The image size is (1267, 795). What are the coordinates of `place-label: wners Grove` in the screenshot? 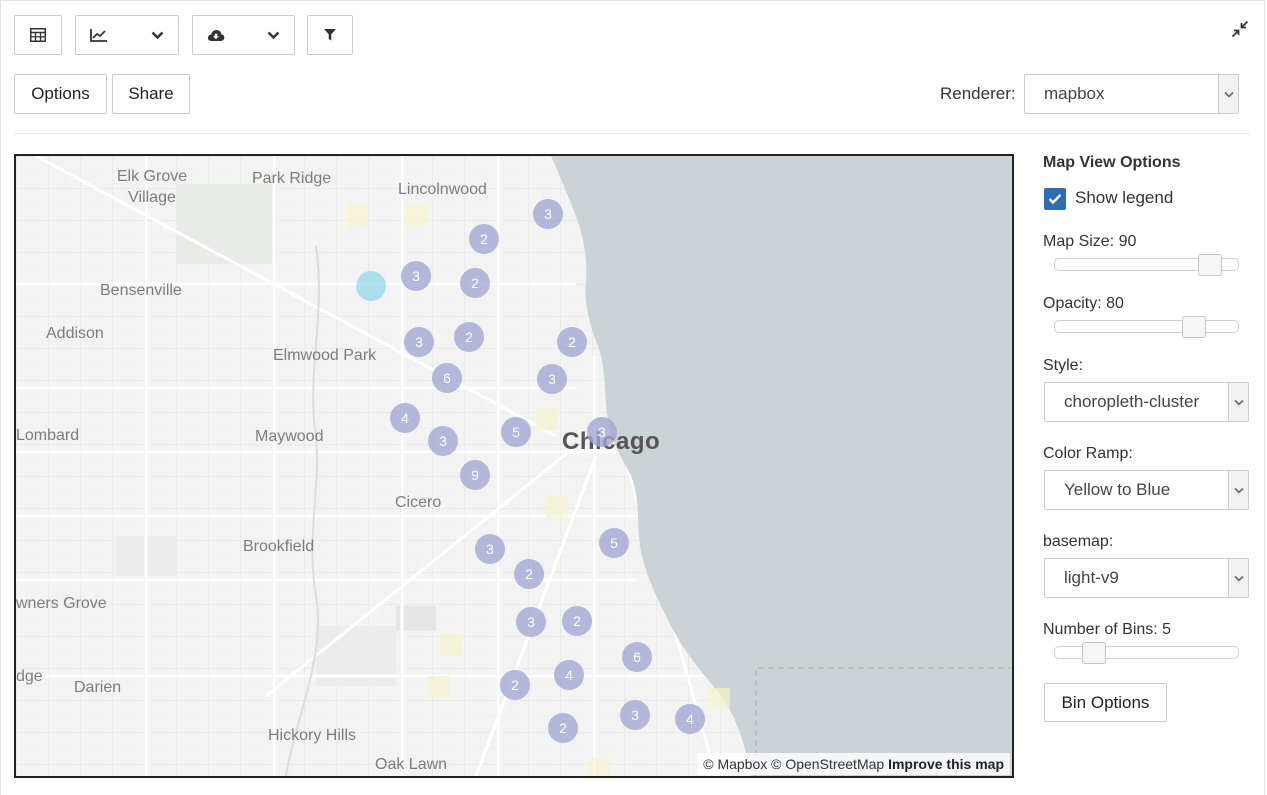 It's located at (61, 603).